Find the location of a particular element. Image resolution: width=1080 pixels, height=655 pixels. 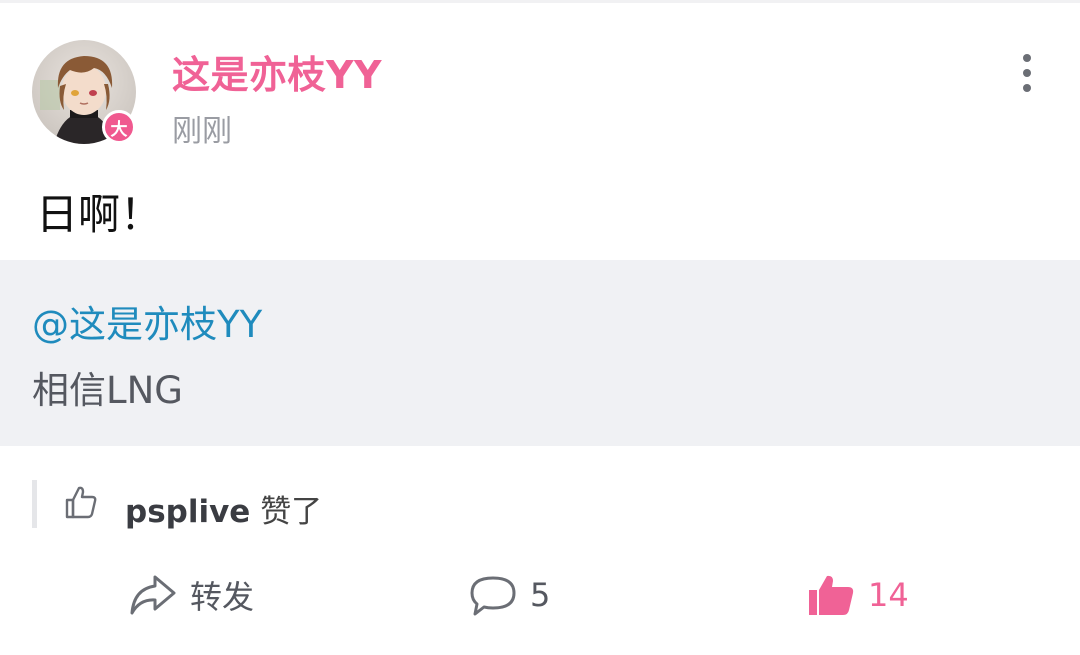

repost-button: 转发 is located at coordinates (191, 595).